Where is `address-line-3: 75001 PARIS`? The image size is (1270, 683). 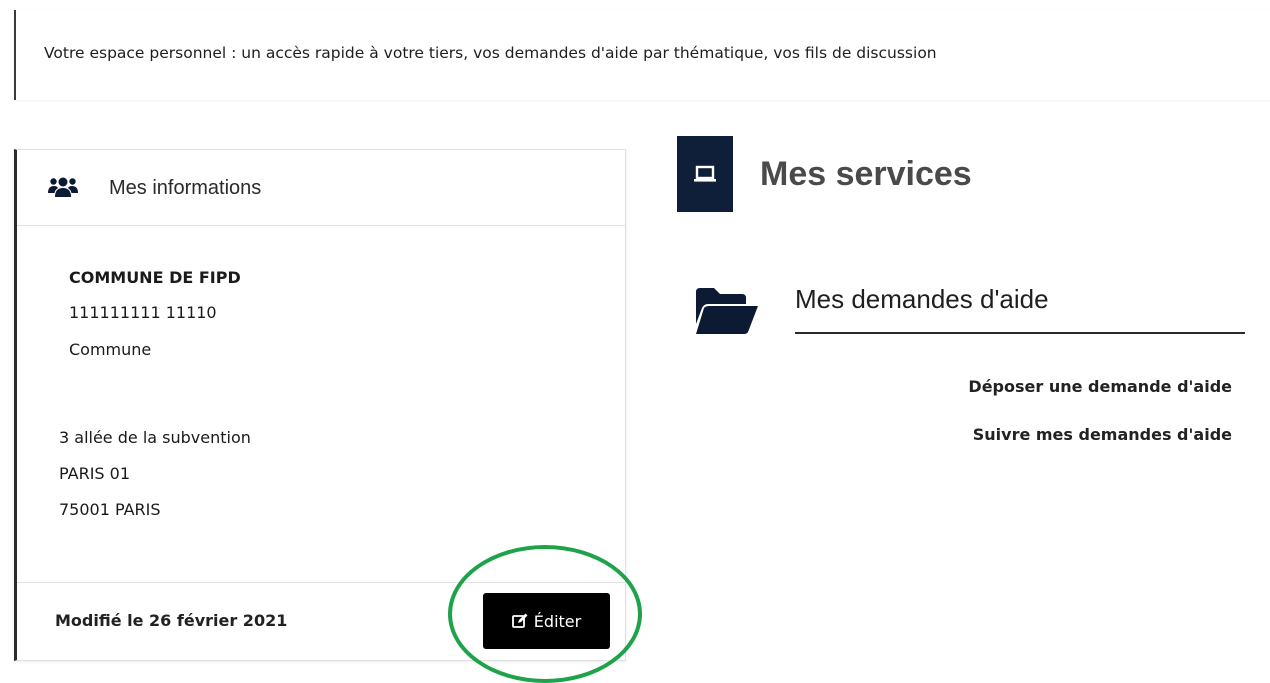
address-line-3: 75001 PARIS is located at coordinates (110, 509).